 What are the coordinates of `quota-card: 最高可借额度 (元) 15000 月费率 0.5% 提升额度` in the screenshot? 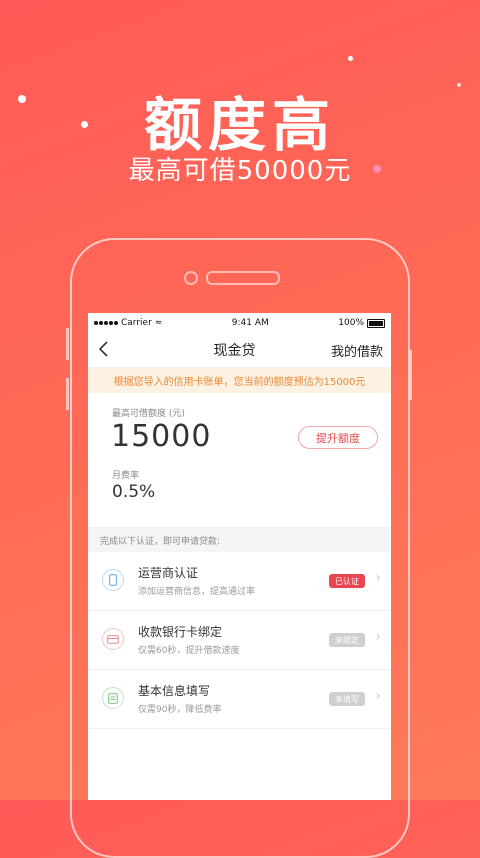 It's located at (239, 460).